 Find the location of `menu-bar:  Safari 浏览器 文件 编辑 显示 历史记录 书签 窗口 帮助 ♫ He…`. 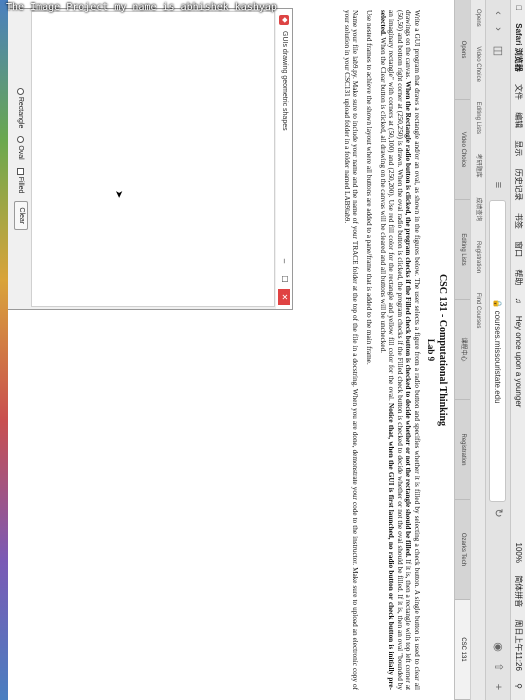

menu-bar:  Safari 浏览器 文件 编辑 显示 历史记录 书签 窗口 帮助 ♫ He… is located at coordinates (517, 350).